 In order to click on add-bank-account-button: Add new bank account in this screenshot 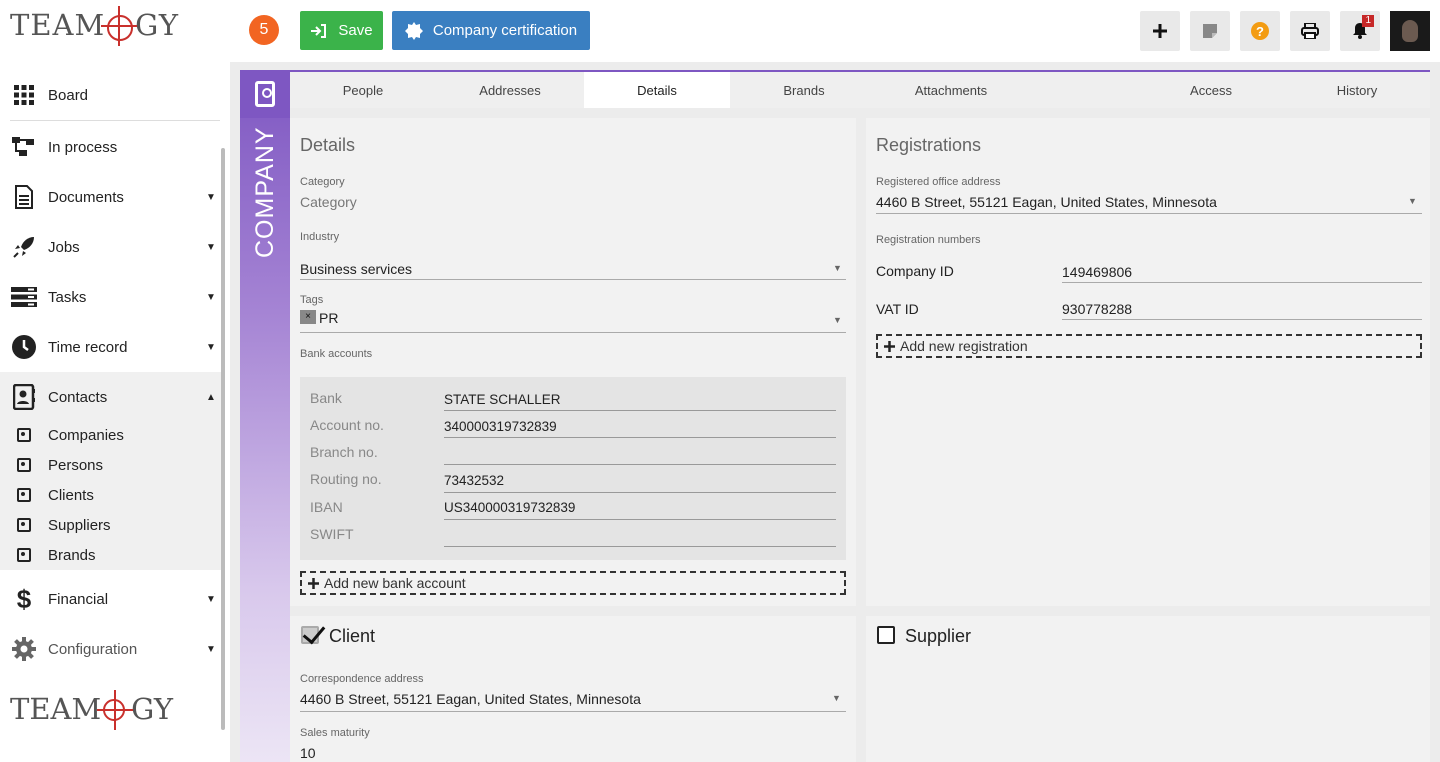, I will do `click(573, 583)`.